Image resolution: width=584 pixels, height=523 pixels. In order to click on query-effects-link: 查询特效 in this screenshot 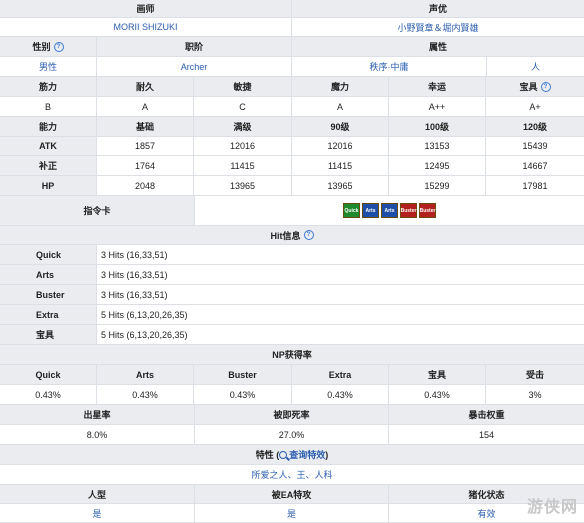, I will do `click(307, 454)`.